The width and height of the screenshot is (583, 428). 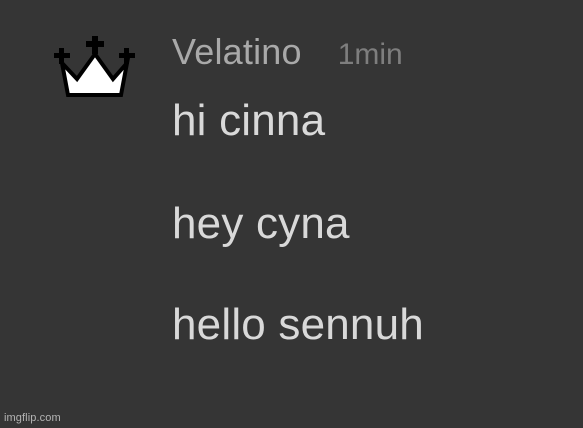 What do you see at coordinates (370, 54) in the screenshot?
I see `timestamp: 1min` at bounding box center [370, 54].